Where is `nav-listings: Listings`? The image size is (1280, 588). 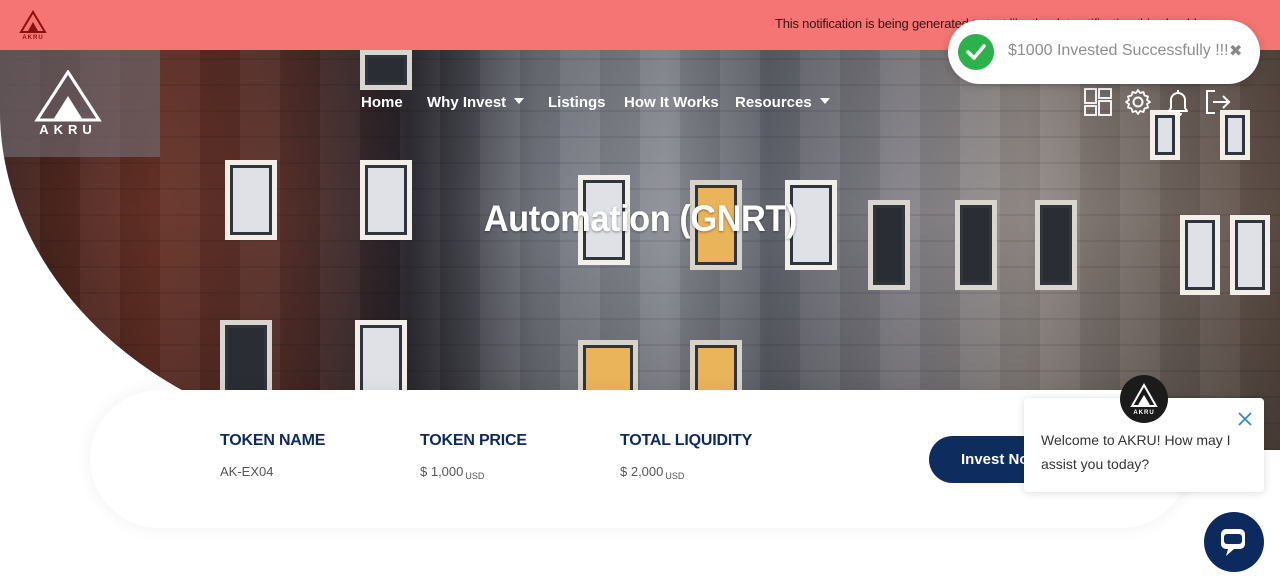
nav-listings: Listings is located at coordinates (577, 102).